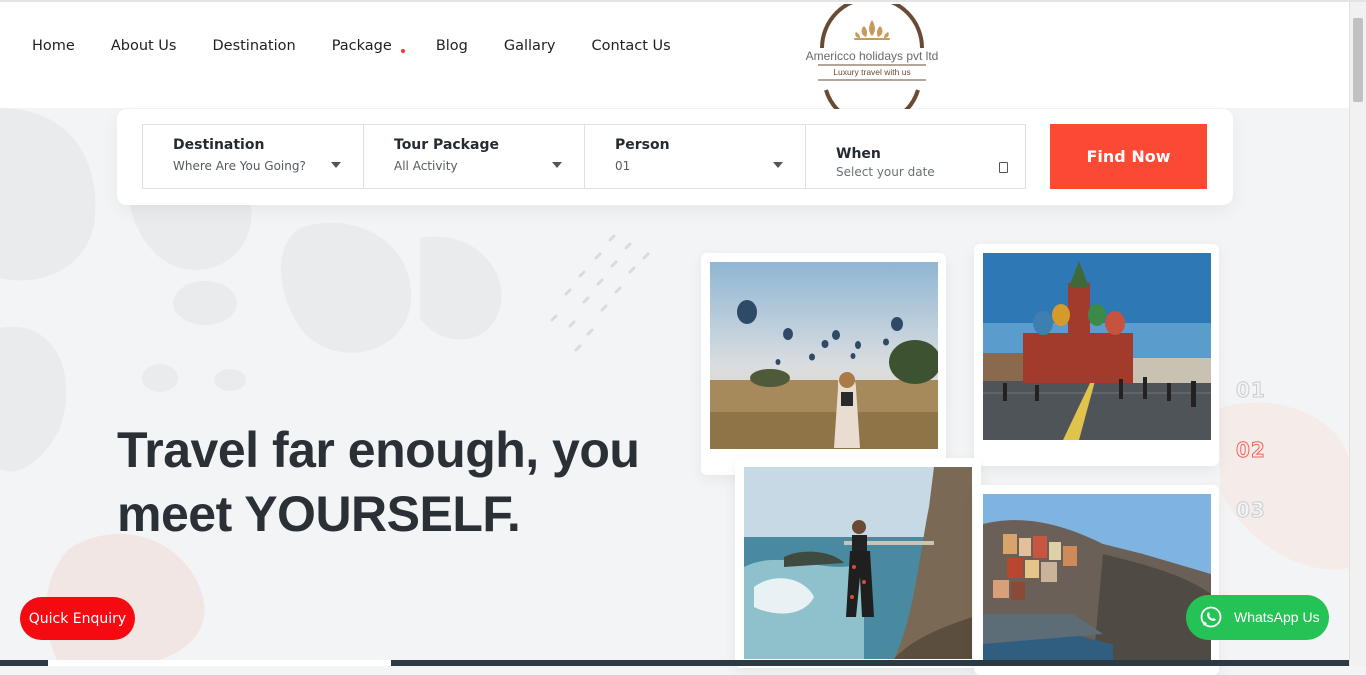 The height and width of the screenshot is (675, 1366). Describe the element at coordinates (1097, 346) in the screenshot. I see `cathedral-image` at that location.